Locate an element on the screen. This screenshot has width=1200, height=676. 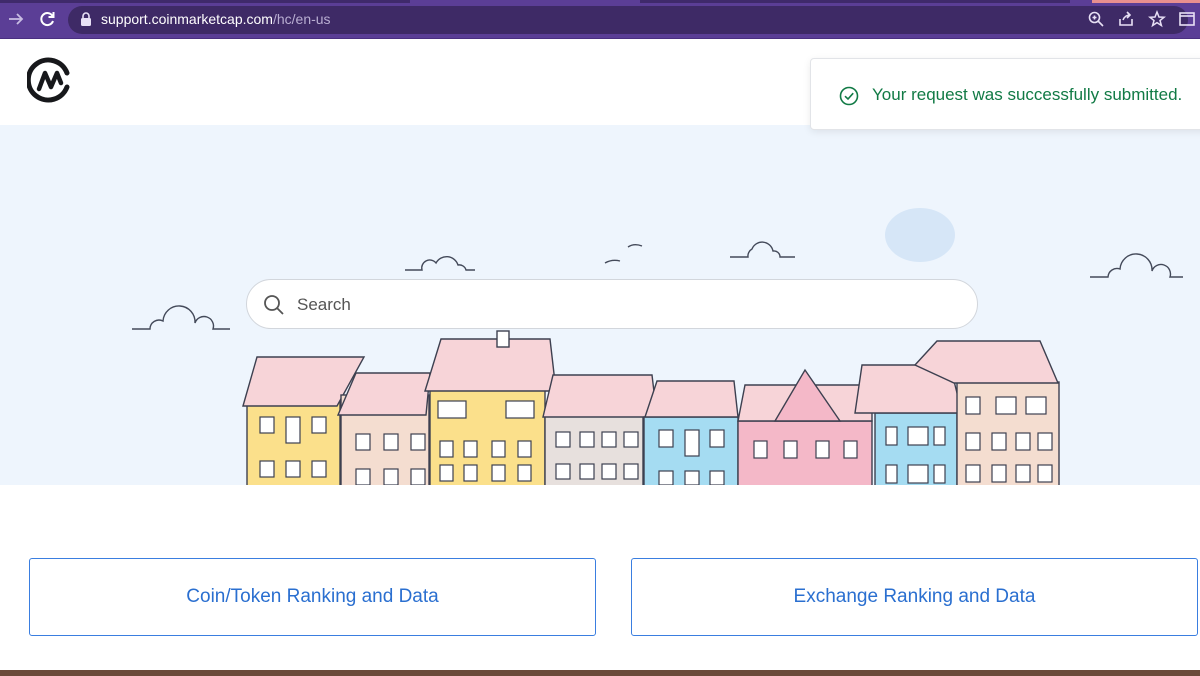
search-box is located at coordinates (612, 304).